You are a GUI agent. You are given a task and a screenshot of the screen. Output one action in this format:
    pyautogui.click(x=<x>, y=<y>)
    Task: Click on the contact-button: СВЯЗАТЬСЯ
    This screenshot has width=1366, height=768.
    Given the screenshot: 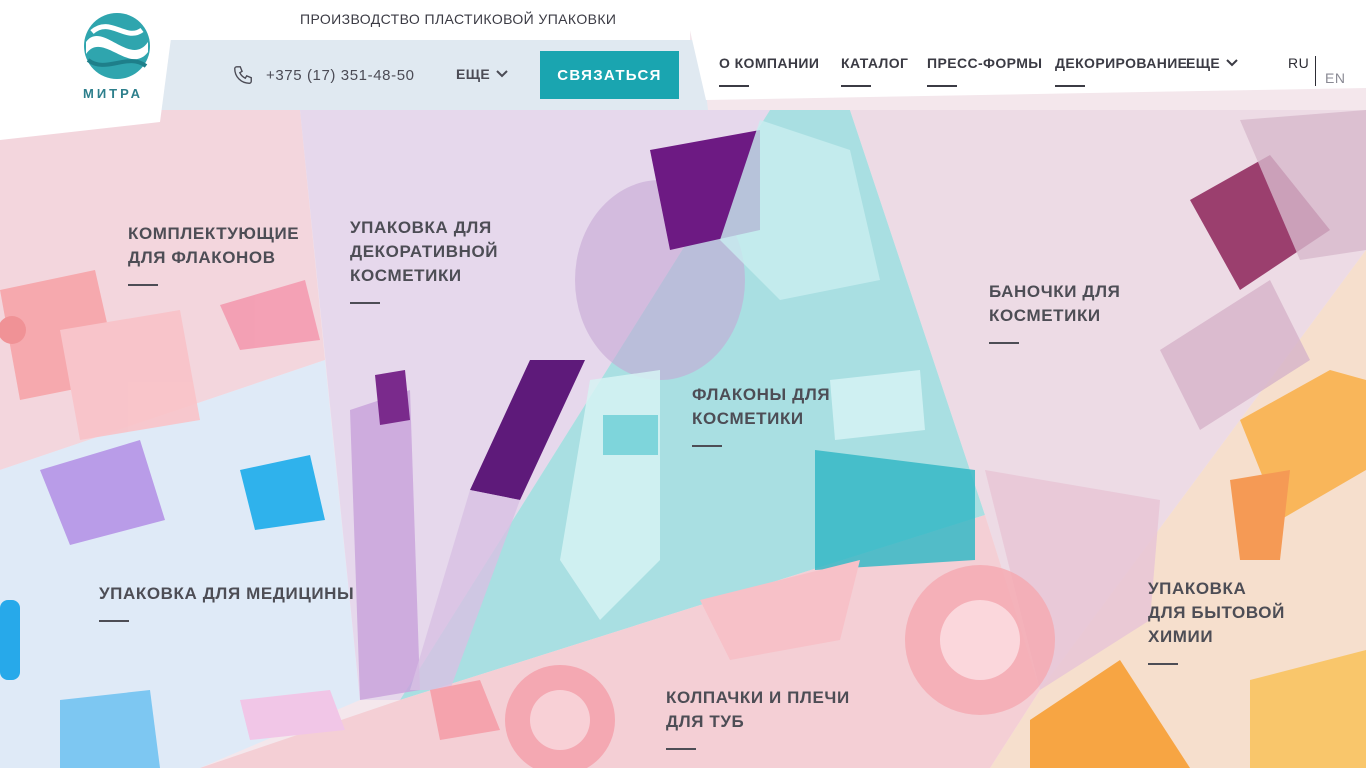 What is the action you would take?
    pyautogui.click(x=609, y=75)
    